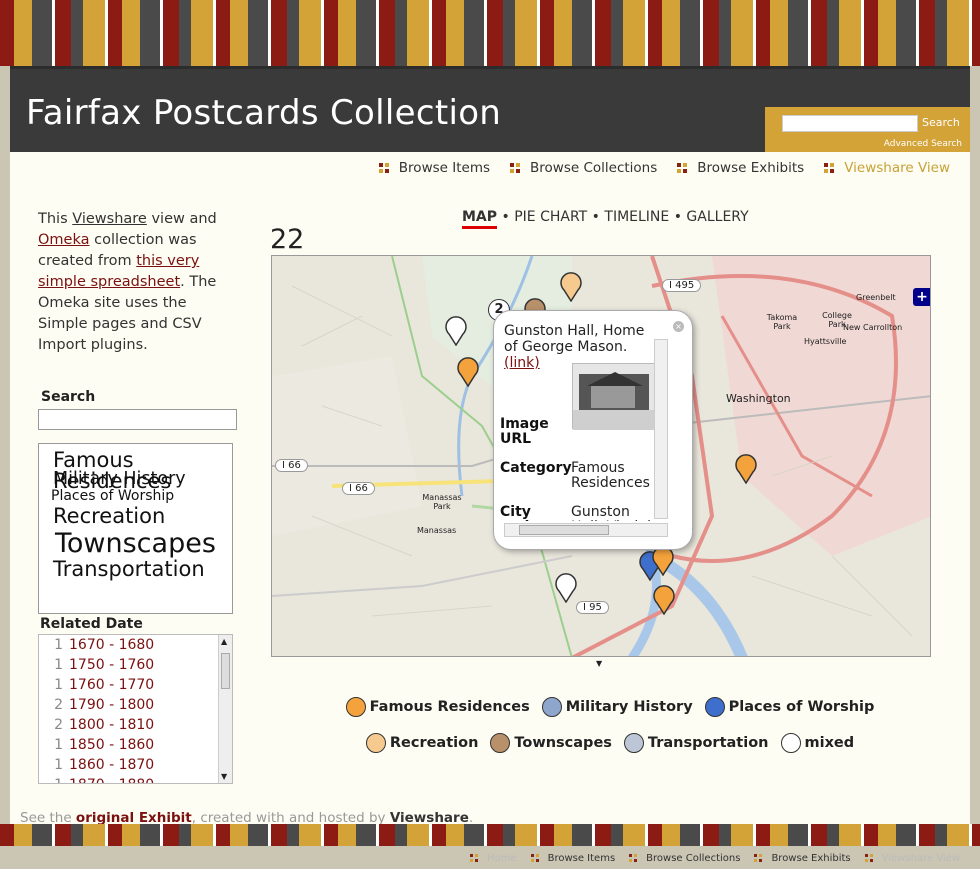 The width and height of the screenshot is (980, 869). What do you see at coordinates (287, 239) in the screenshot?
I see `result-count: 22` at bounding box center [287, 239].